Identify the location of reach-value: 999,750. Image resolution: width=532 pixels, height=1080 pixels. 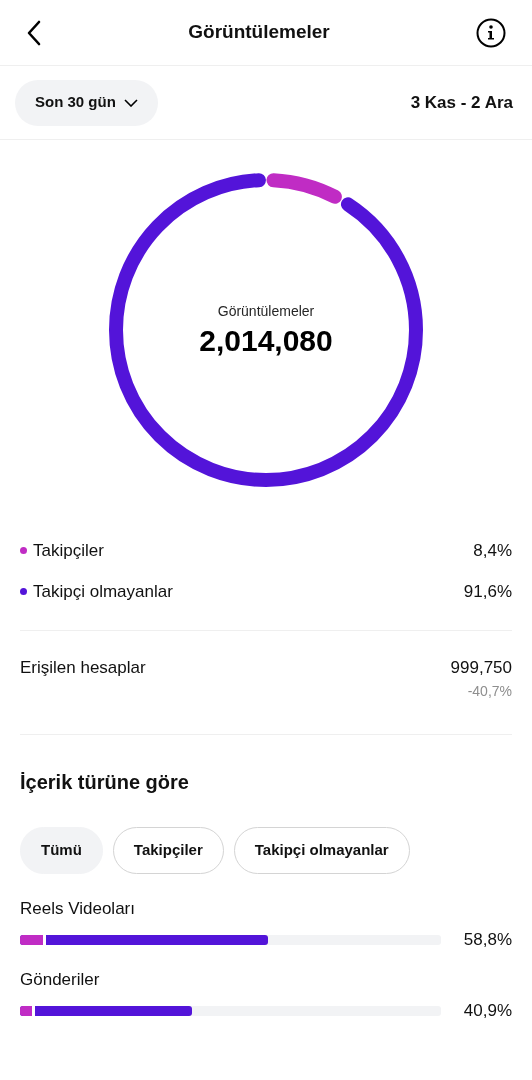
(481, 668).